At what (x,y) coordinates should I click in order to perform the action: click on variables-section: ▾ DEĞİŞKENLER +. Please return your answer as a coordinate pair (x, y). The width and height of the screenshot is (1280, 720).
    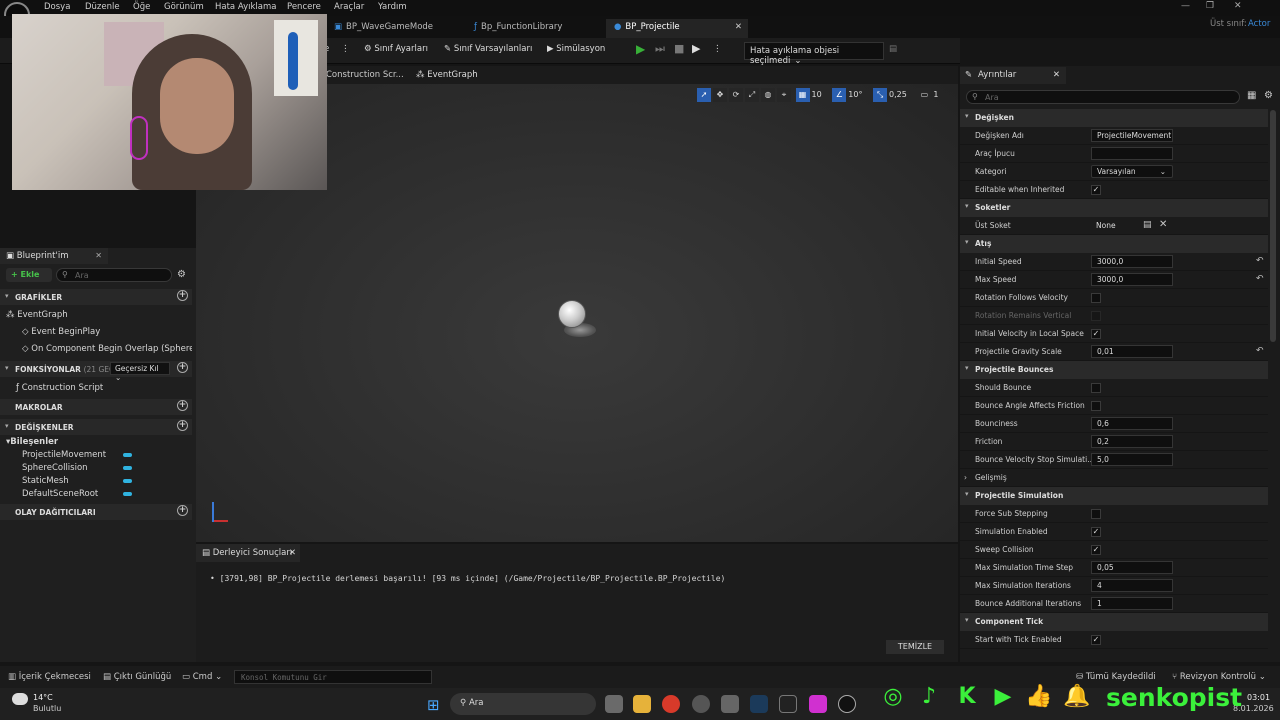
    Looking at the image, I should click on (96, 427).